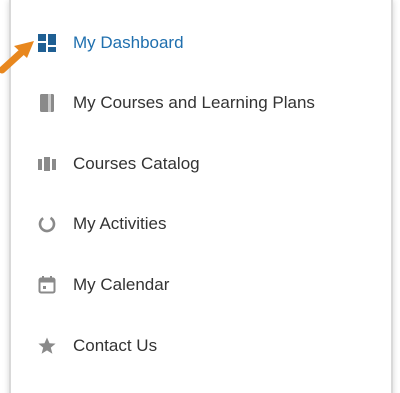 This screenshot has height=393, width=400. Describe the element at coordinates (47, 346) in the screenshot. I see `star-icon` at that location.